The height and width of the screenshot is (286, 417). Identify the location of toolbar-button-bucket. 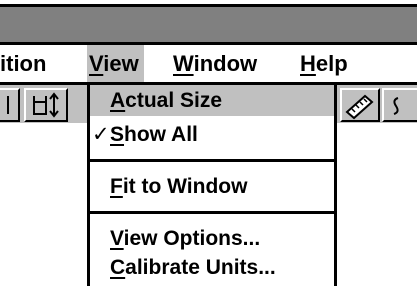
(46, 105).